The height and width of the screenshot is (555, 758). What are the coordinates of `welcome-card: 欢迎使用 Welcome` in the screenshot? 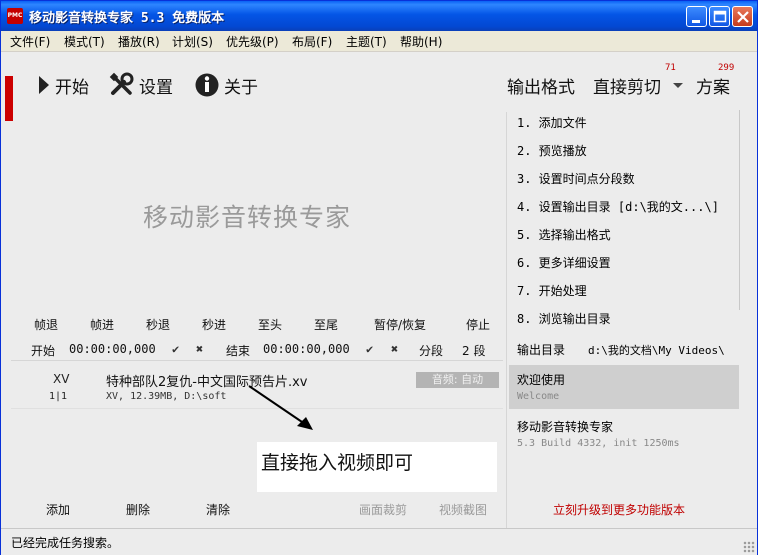 It's located at (624, 387).